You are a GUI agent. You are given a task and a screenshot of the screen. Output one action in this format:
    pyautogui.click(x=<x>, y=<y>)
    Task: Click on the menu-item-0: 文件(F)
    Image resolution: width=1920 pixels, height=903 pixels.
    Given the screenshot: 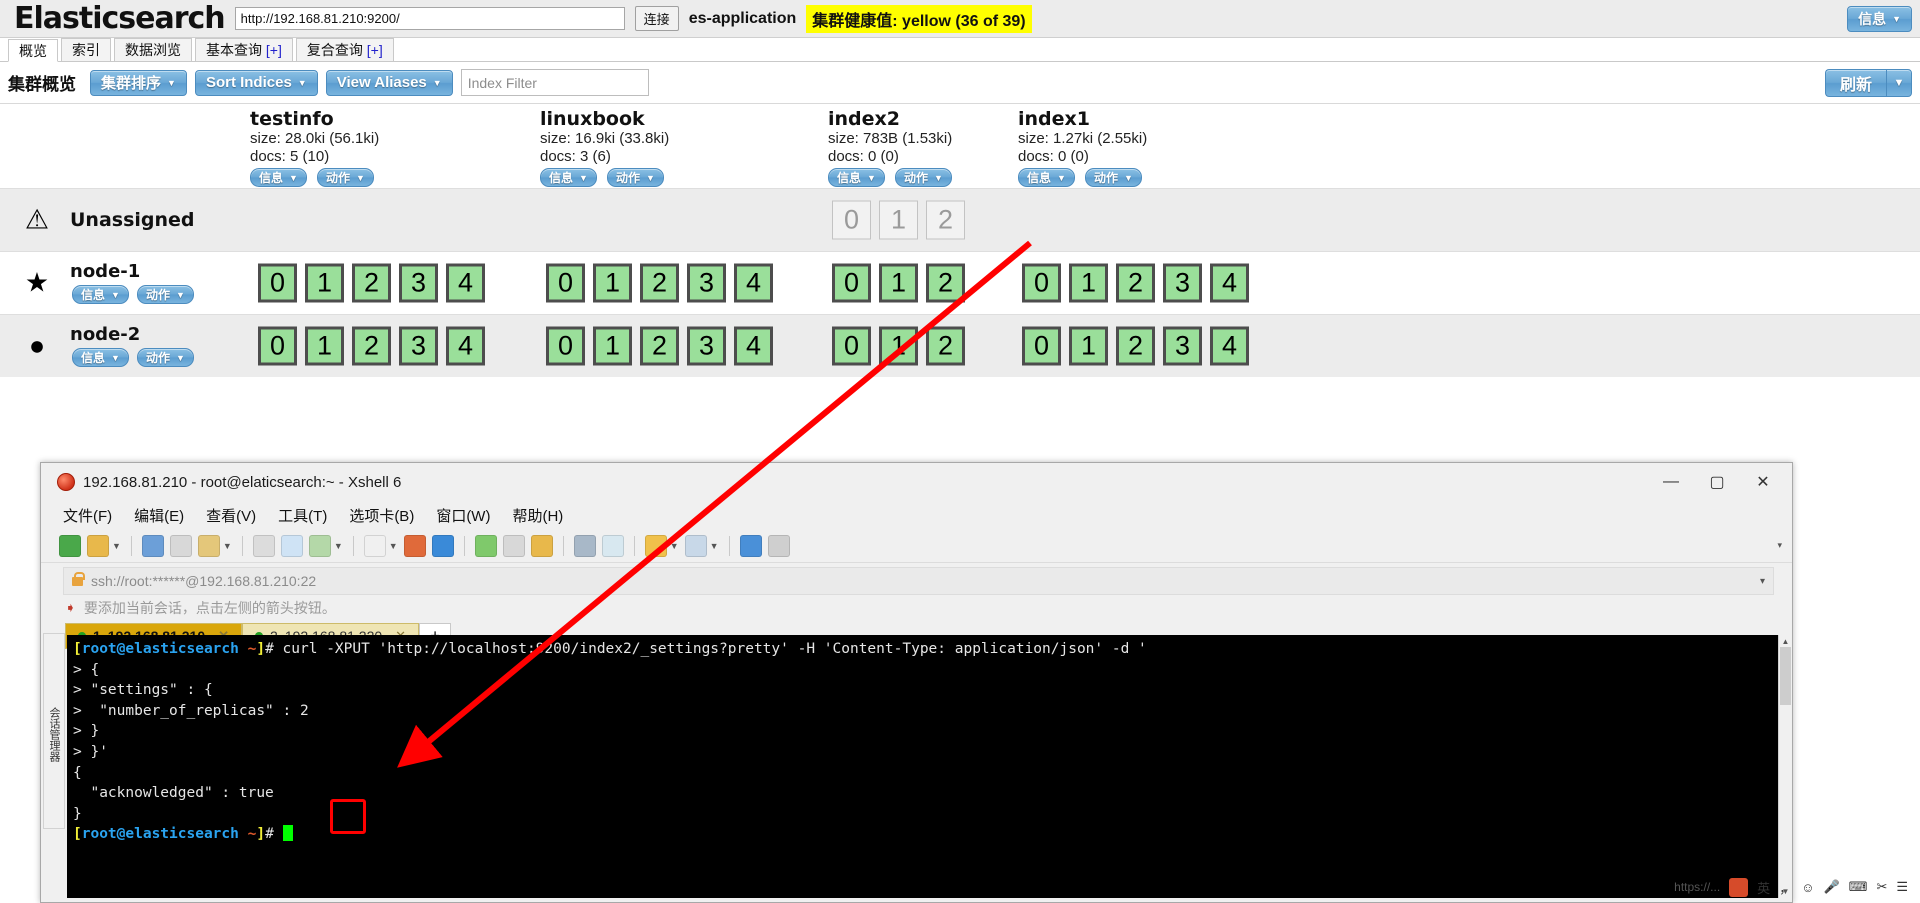 What is the action you would take?
    pyautogui.click(x=87, y=515)
    